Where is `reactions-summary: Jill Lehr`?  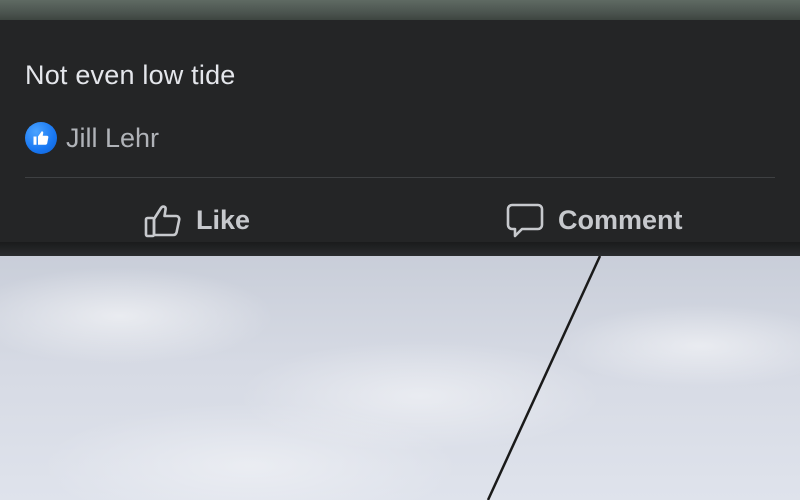 reactions-summary: Jill Lehr is located at coordinates (92, 138).